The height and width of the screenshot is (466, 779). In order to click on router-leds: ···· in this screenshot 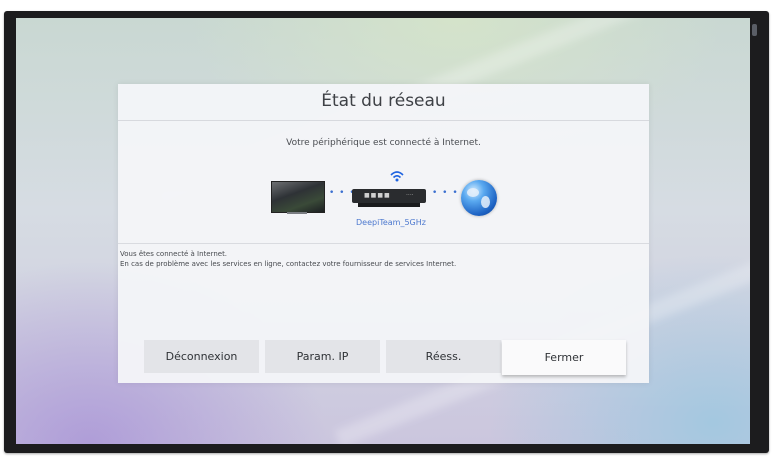, I will do `click(410, 195)`.